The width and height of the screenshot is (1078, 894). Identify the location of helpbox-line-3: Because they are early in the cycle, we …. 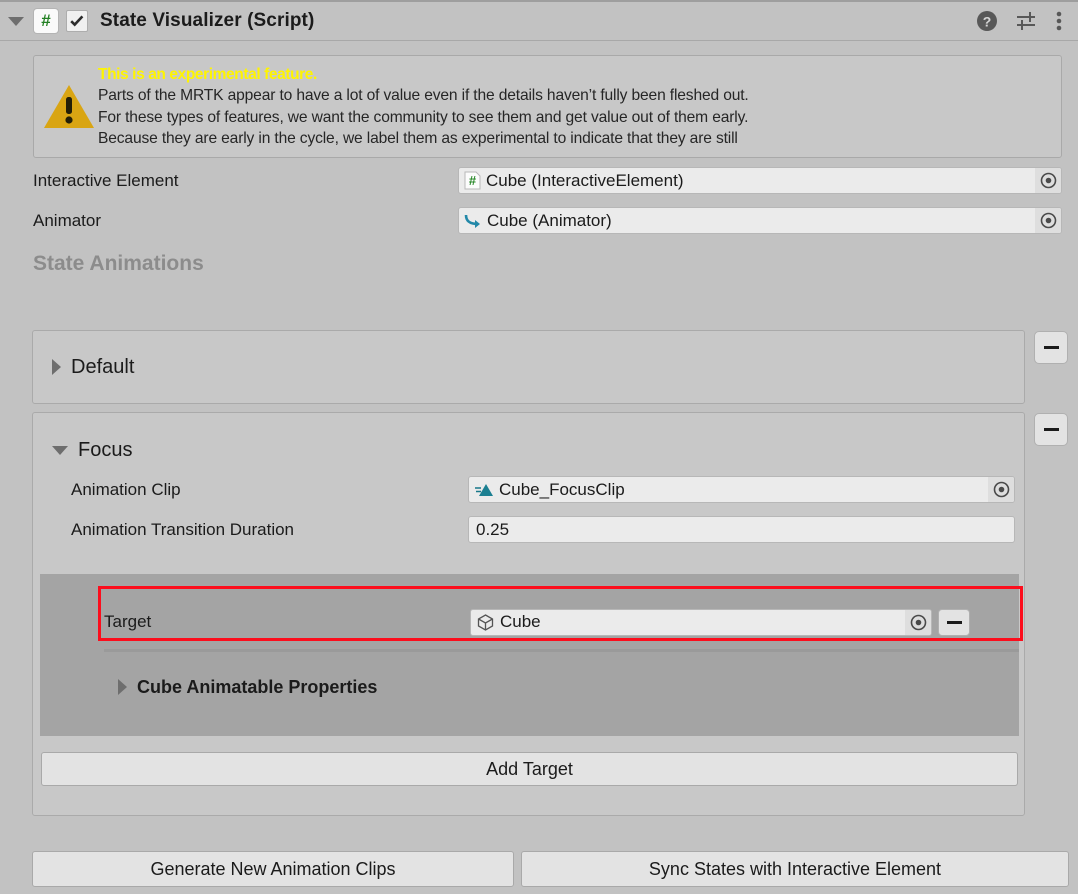
(418, 138).